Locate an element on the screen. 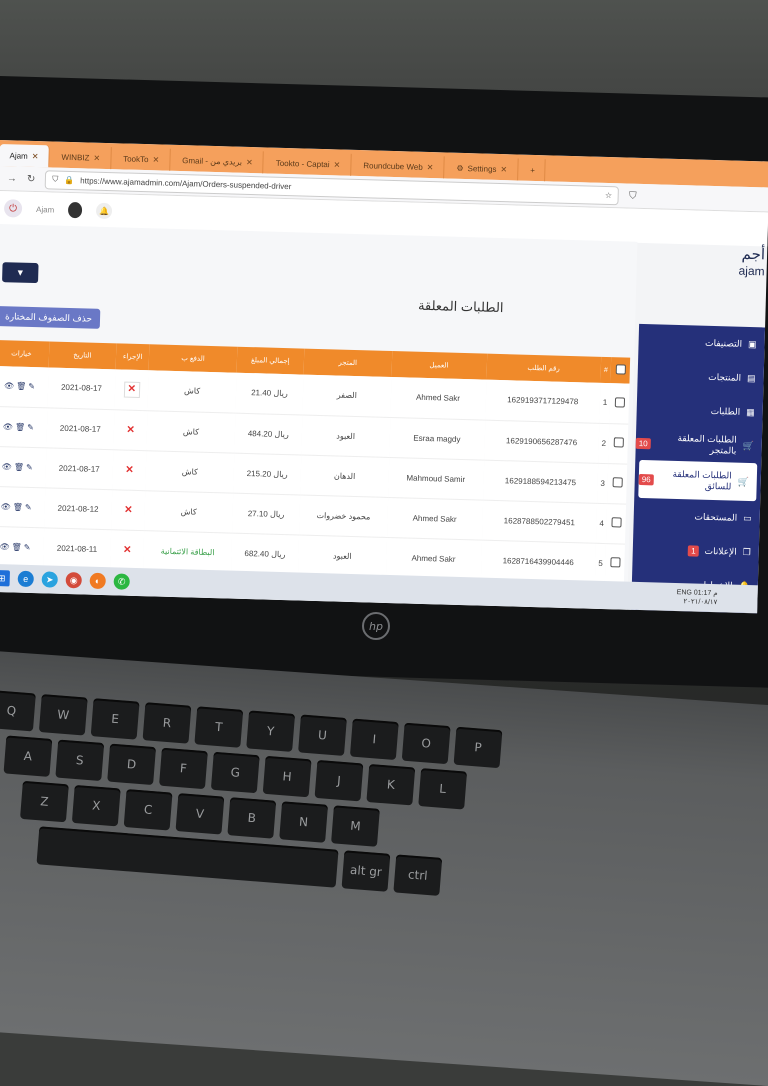 Image resolution: width=768 pixels, height=1086 pixels. telegram-icon: ➤ is located at coordinates (49, 579).